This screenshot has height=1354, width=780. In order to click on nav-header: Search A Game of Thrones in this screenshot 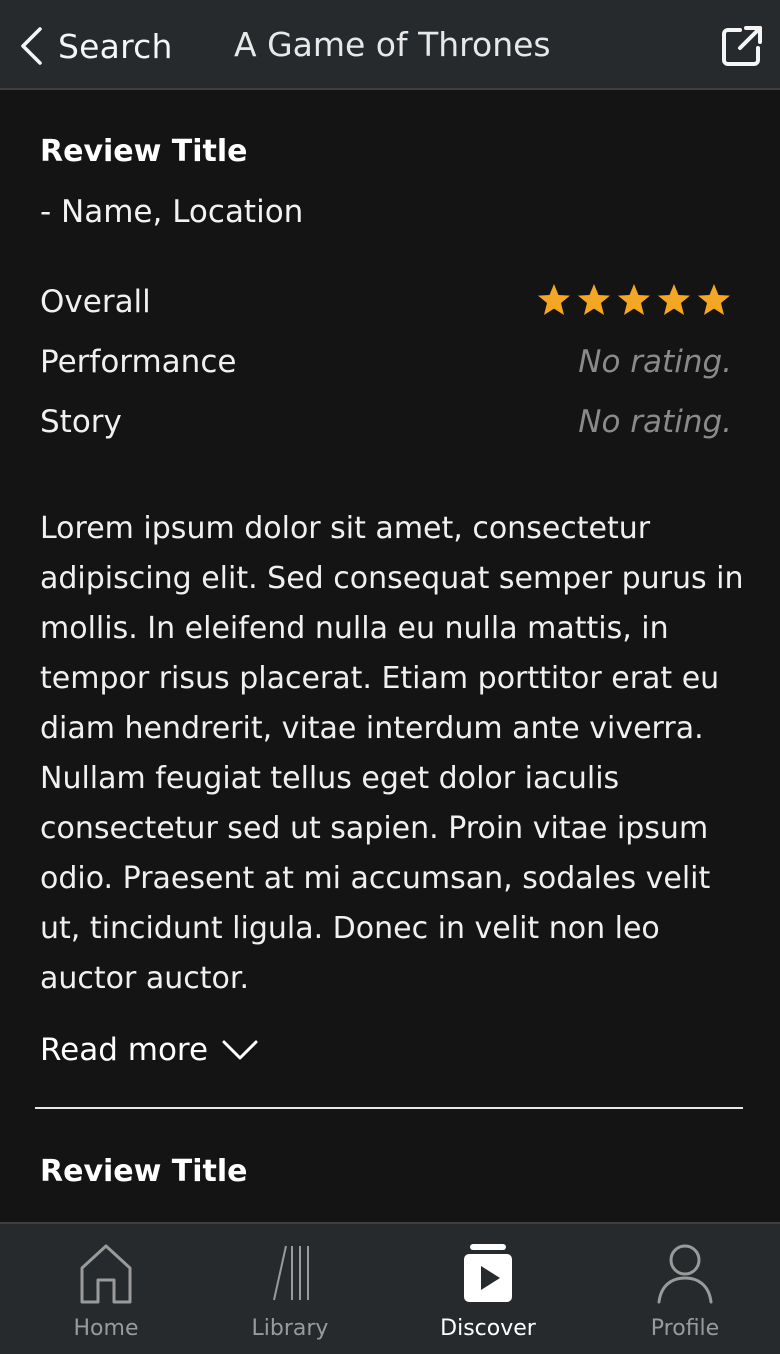, I will do `click(390, 45)`.